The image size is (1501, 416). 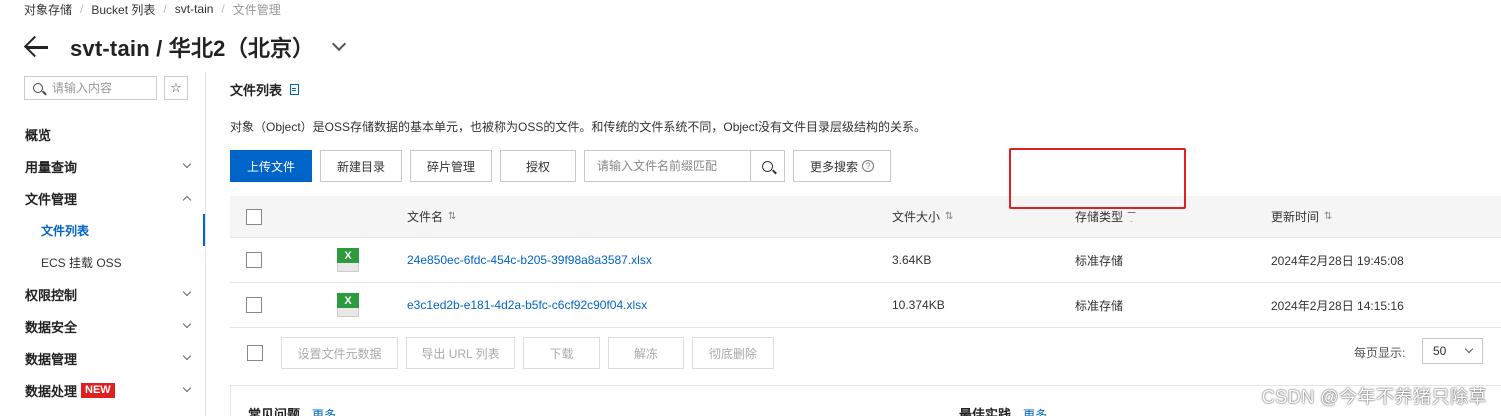 I want to click on favorite-star-button: ☆, so click(x=176, y=88).